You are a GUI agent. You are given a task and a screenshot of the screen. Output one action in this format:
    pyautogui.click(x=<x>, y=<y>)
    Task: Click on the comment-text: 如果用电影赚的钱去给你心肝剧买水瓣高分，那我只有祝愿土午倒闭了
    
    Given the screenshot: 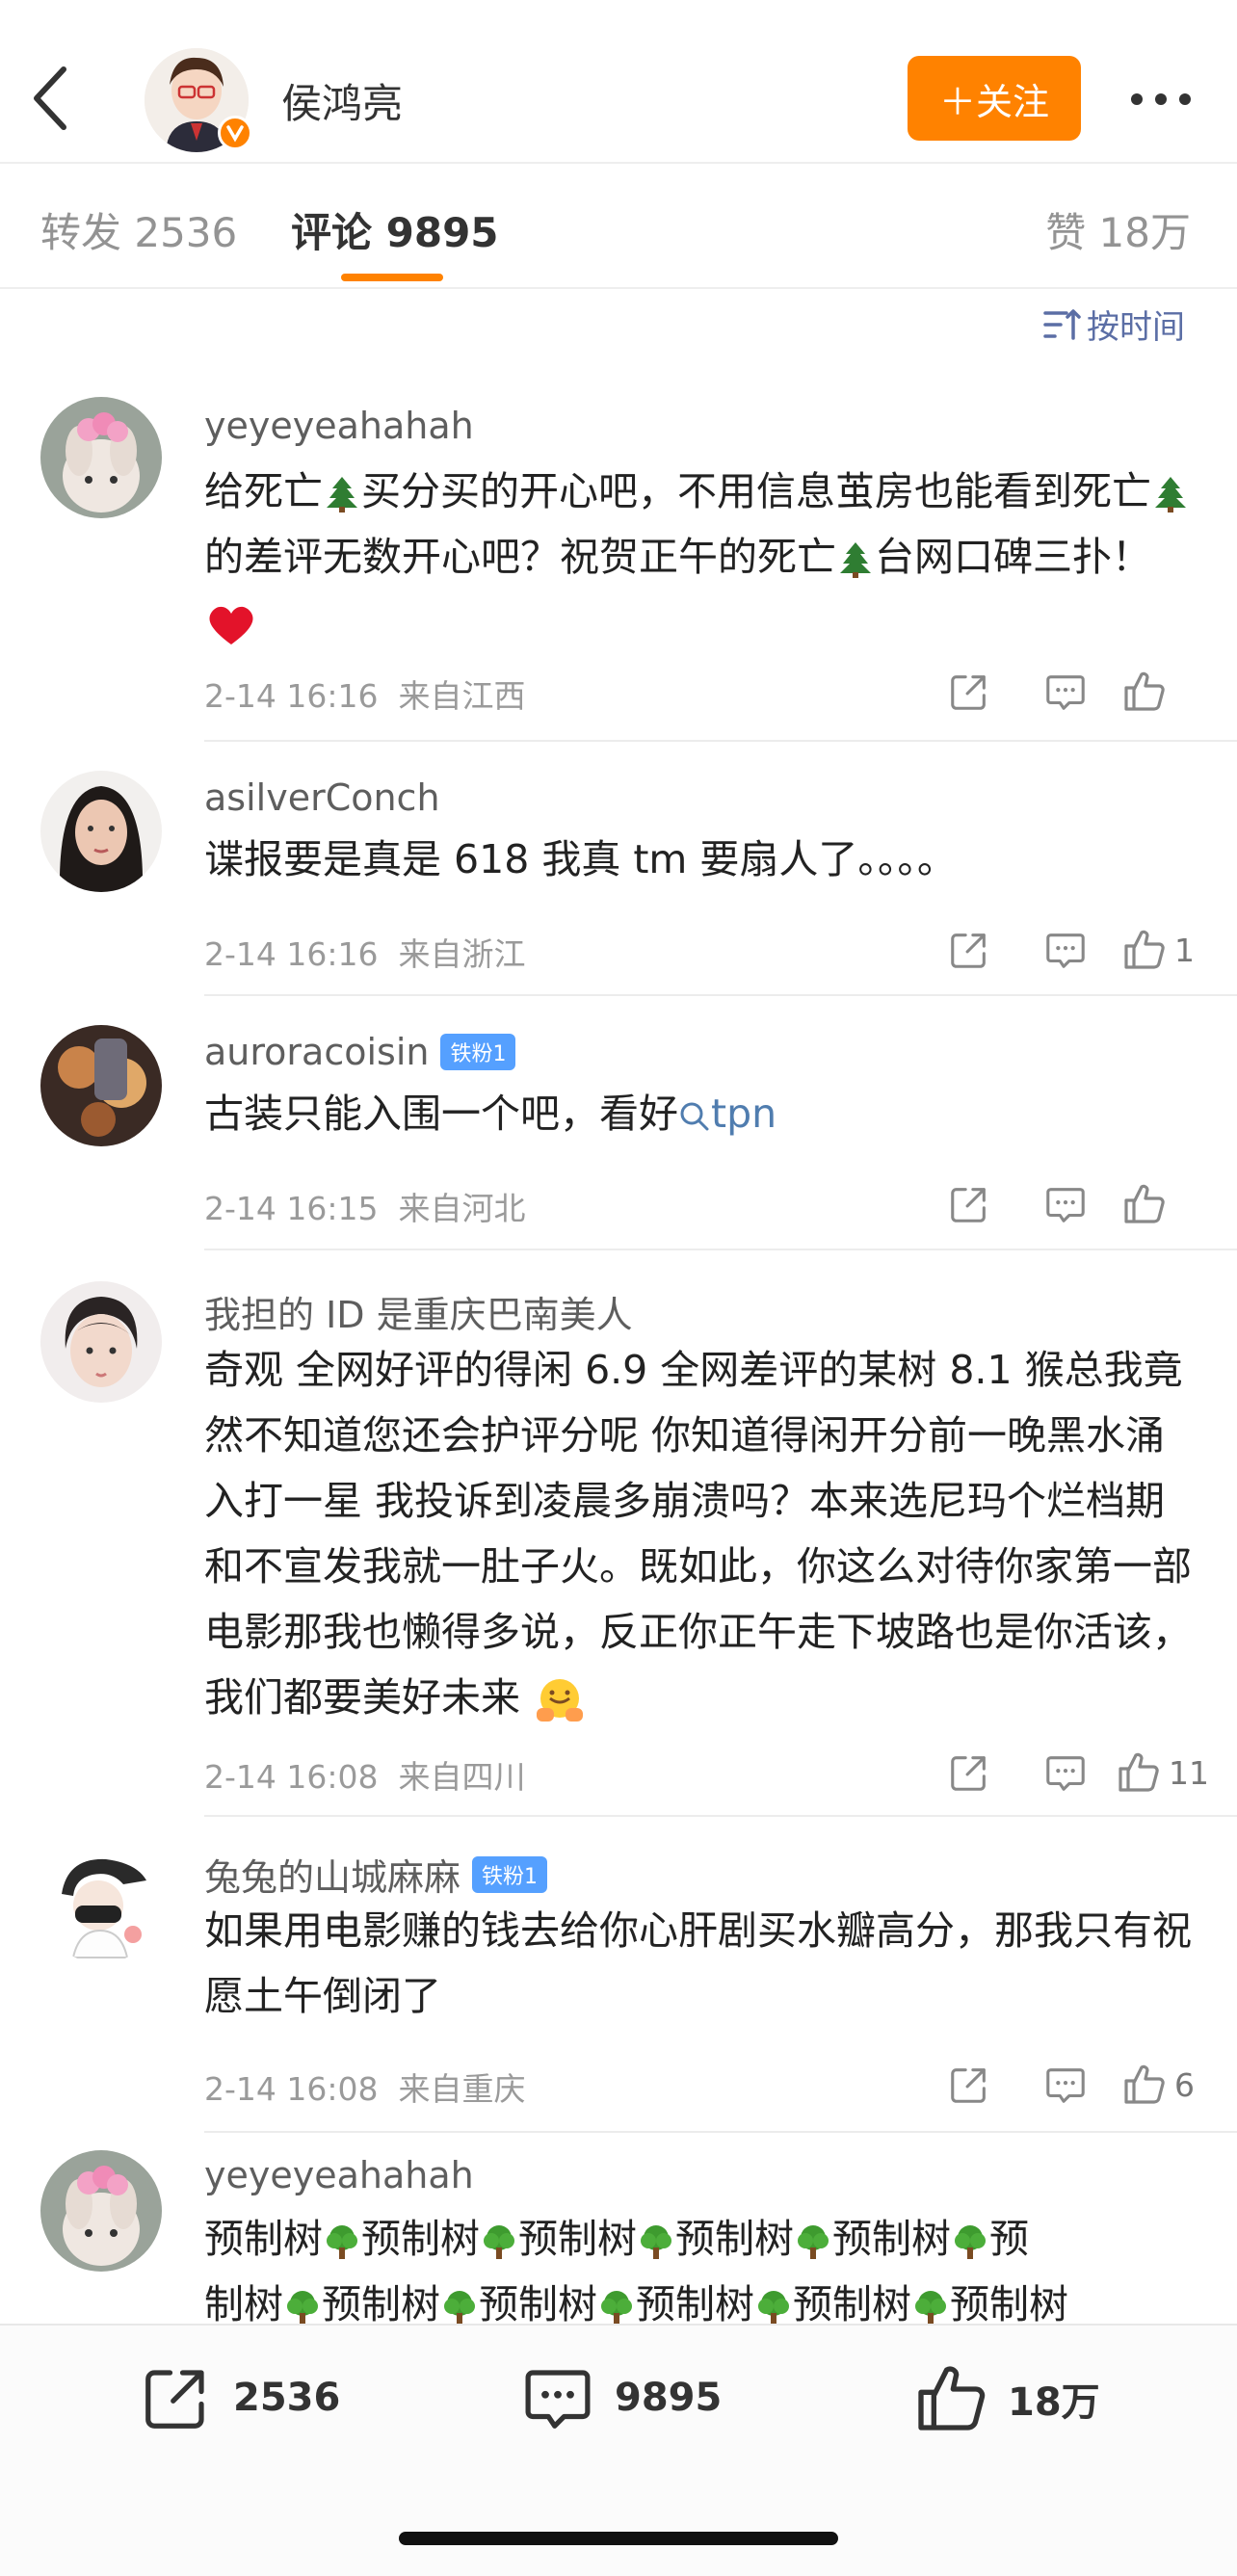 What is the action you would take?
    pyautogui.click(x=698, y=1963)
    